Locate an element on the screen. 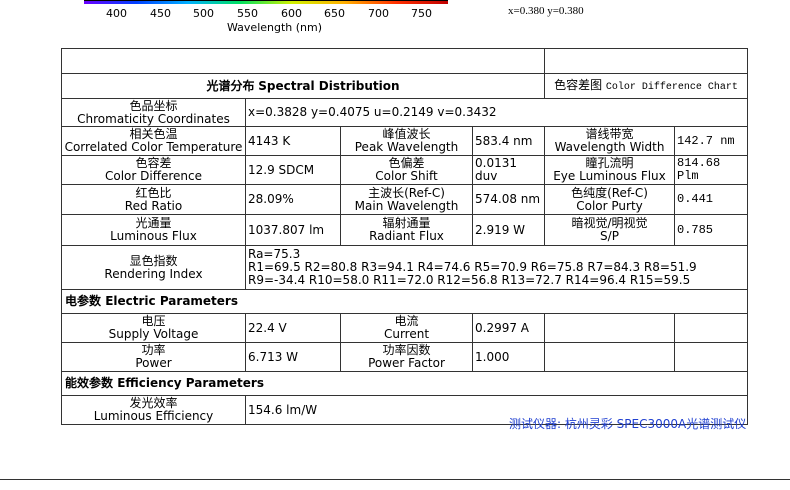 This screenshot has width=790, height=490. main-wavelength-value: 574.08 nm is located at coordinates (508, 199).